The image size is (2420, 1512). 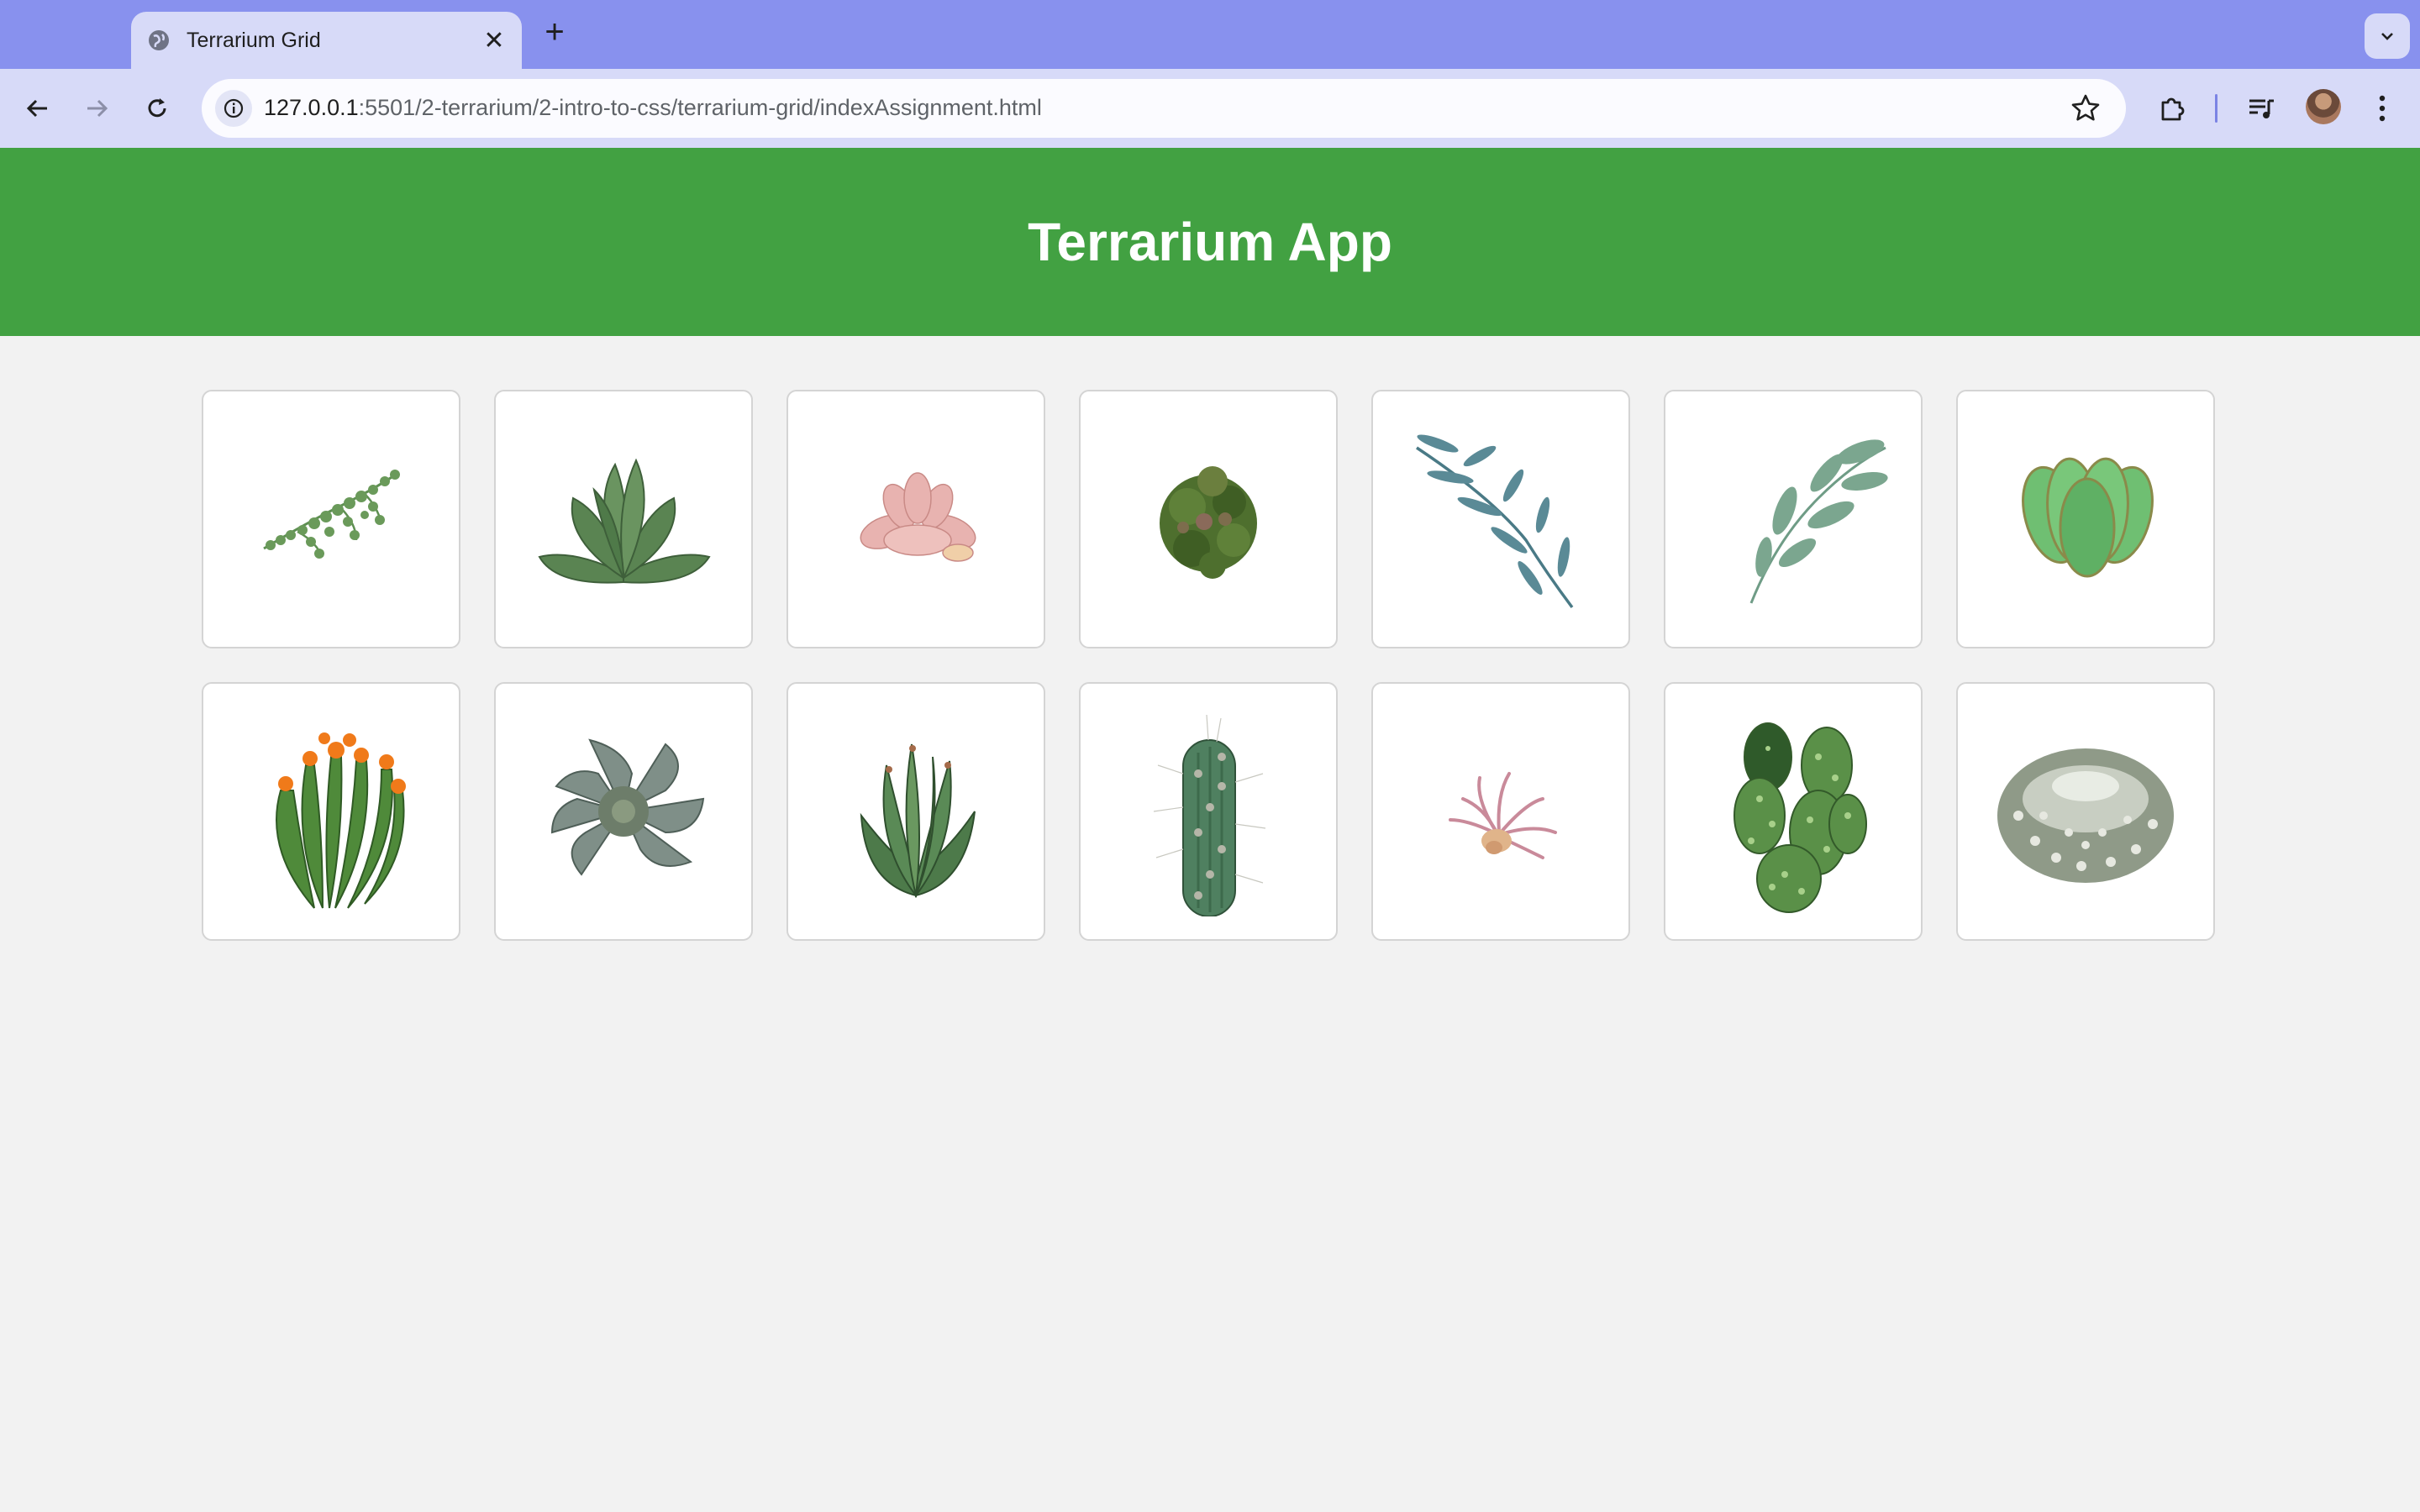 I want to click on info-icon, so click(x=233, y=108).